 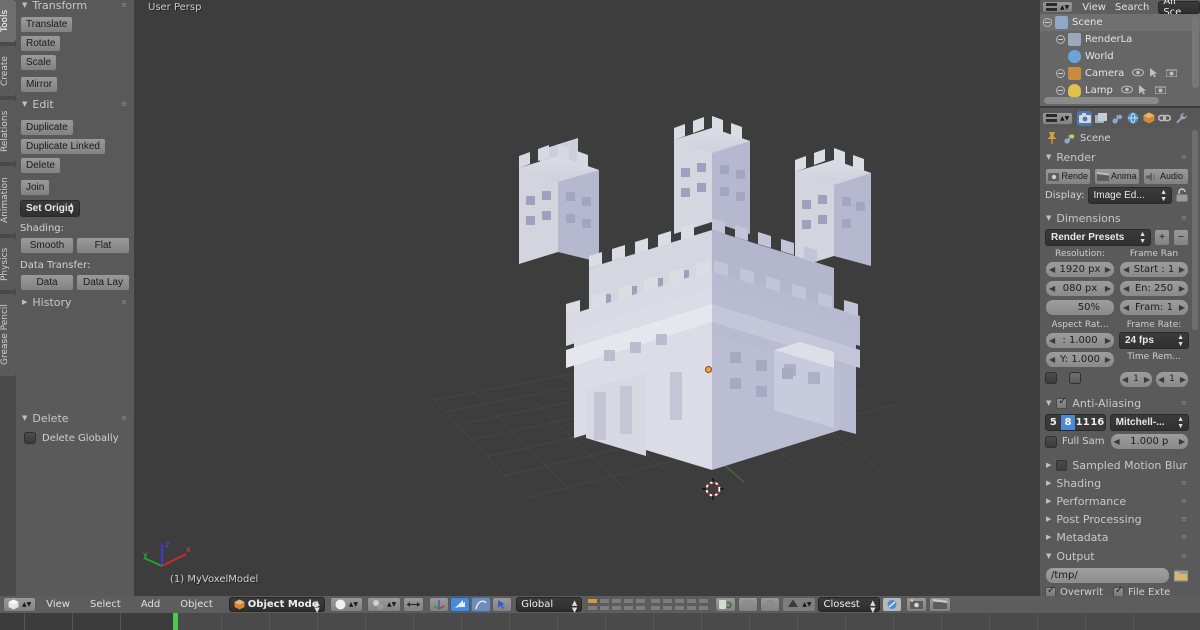 I want to click on panel-header-history: ▶ History ≡, so click(x=75, y=302).